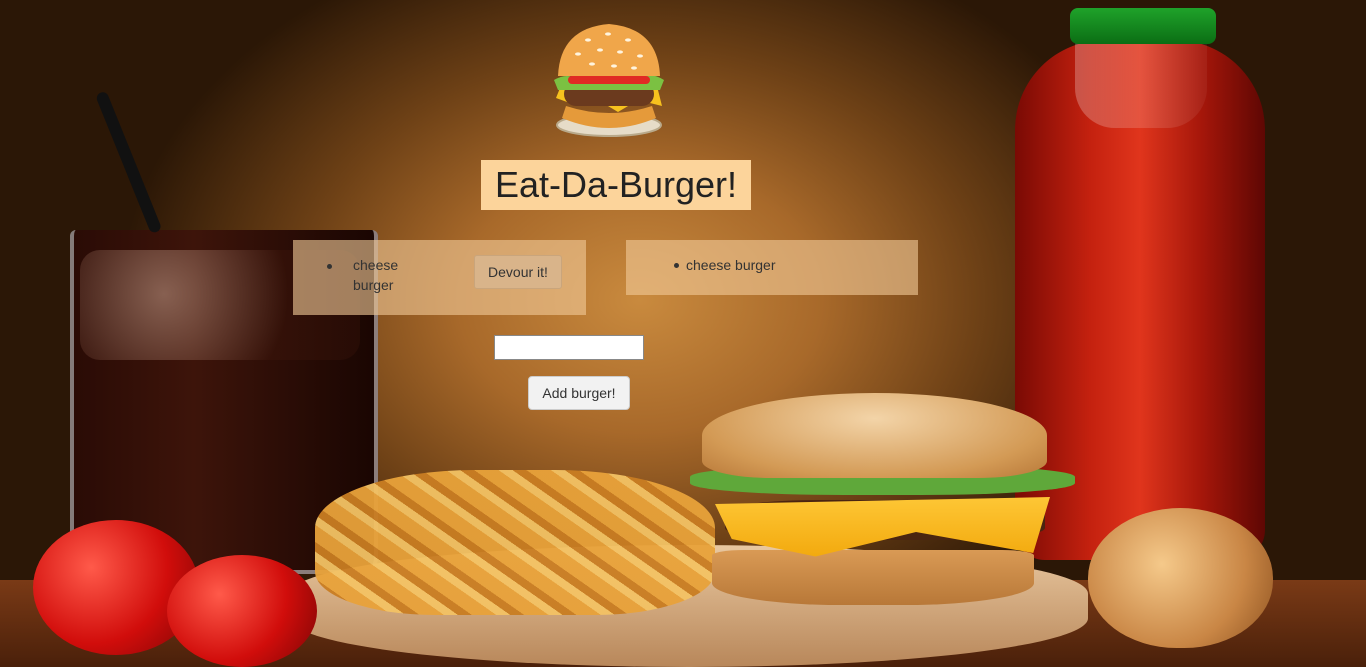 The height and width of the screenshot is (667, 1366). Describe the element at coordinates (882, 480) in the screenshot. I see `burger-lettuce` at that location.